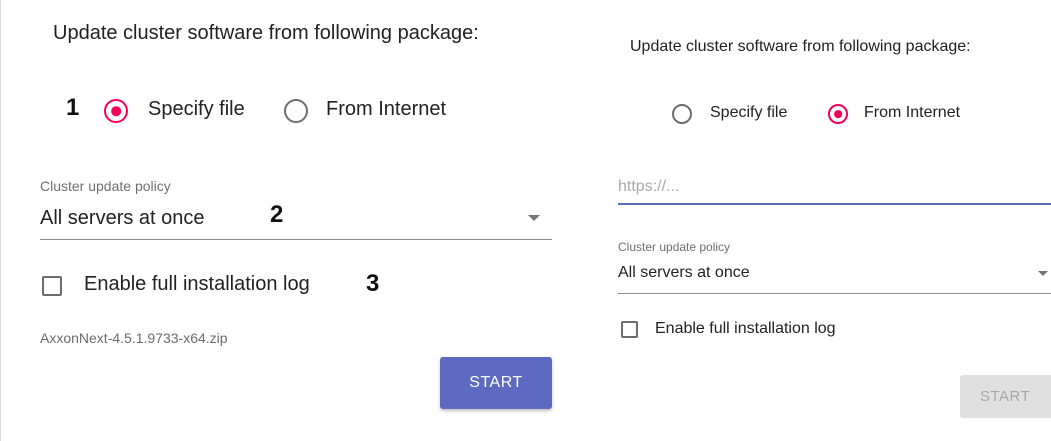 Image resolution: width=1051 pixels, height=441 pixels. Describe the element at coordinates (296, 111) in the screenshot. I see `left-radio-from-internet` at that location.